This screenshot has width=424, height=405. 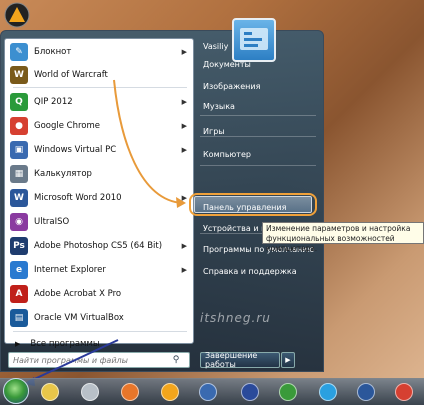 I want to click on aimp-icon, so click(x=170, y=392).